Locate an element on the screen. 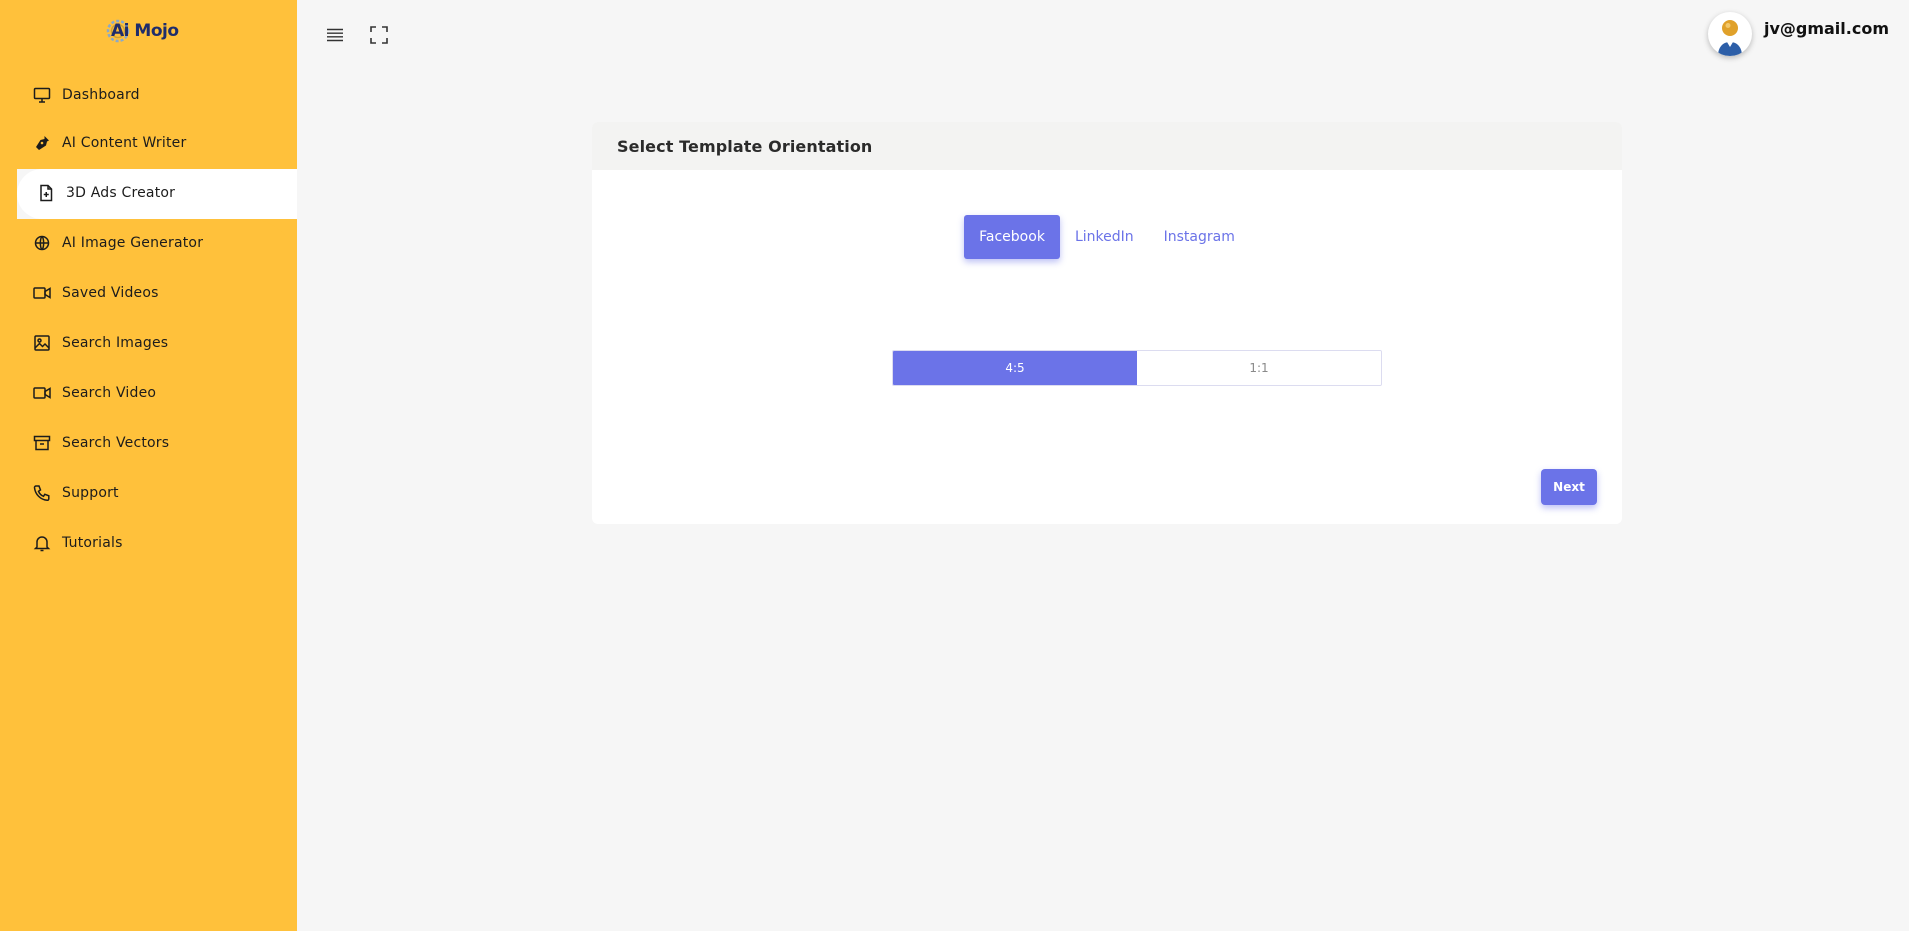  fullscreen-button is located at coordinates (379, 35).